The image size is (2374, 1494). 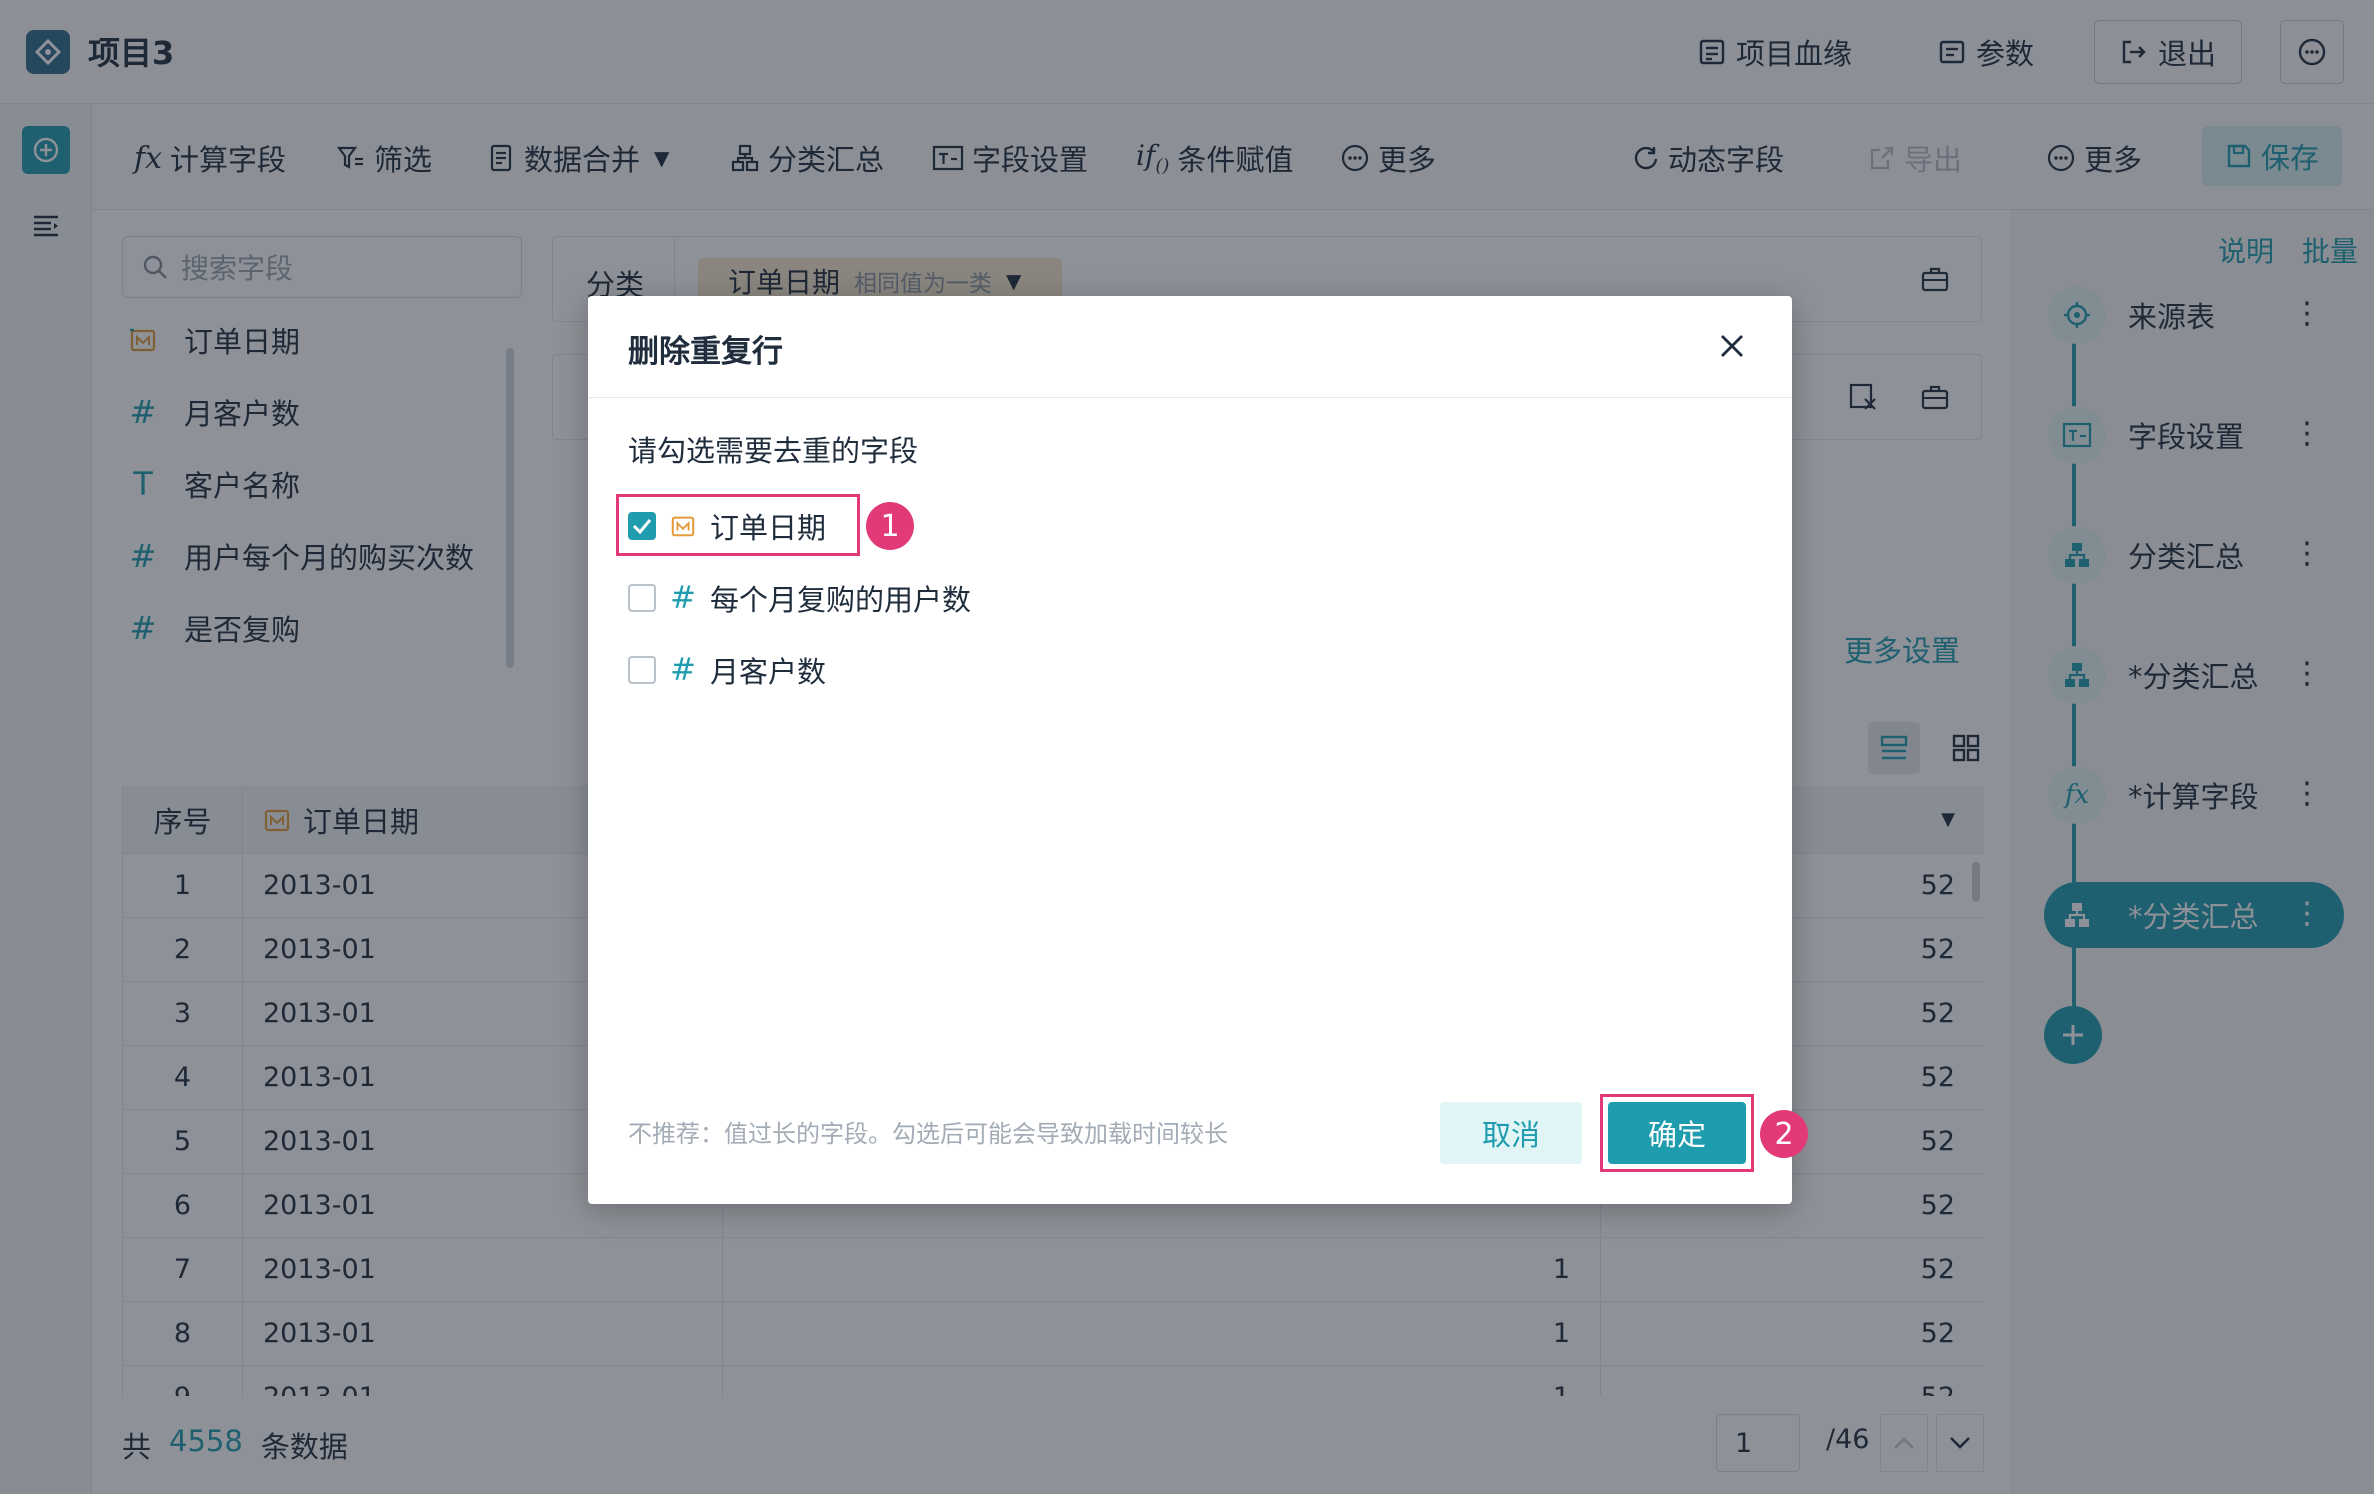 What do you see at coordinates (773, 451) in the screenshot?
I see `dialog-instruction: 请勾选需要去重的字段` at bounding box center [773, 451].